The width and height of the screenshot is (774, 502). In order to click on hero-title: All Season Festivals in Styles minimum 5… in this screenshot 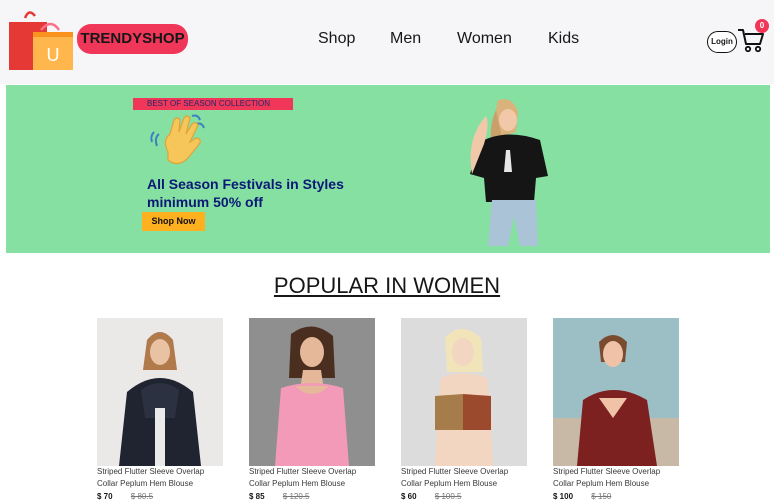, I will do `click(277, 193)`.